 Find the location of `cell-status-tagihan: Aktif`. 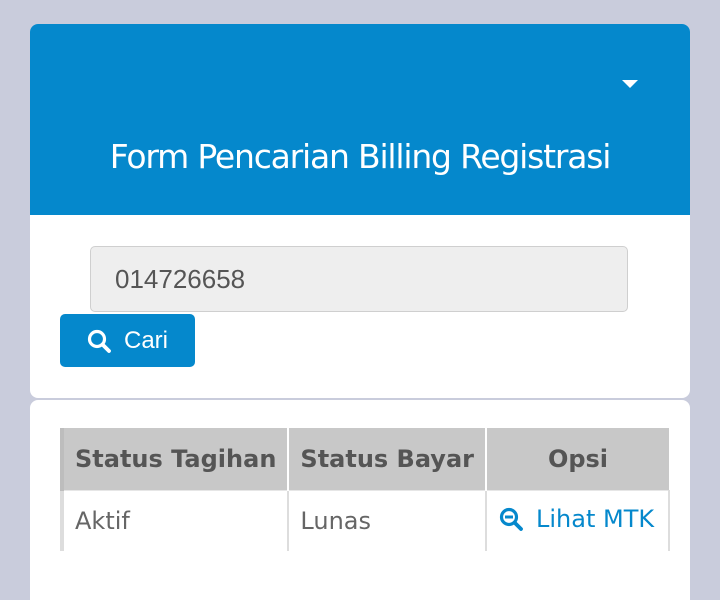

cell-status-tagihan: Aktif is located at coordinates (174, 520).